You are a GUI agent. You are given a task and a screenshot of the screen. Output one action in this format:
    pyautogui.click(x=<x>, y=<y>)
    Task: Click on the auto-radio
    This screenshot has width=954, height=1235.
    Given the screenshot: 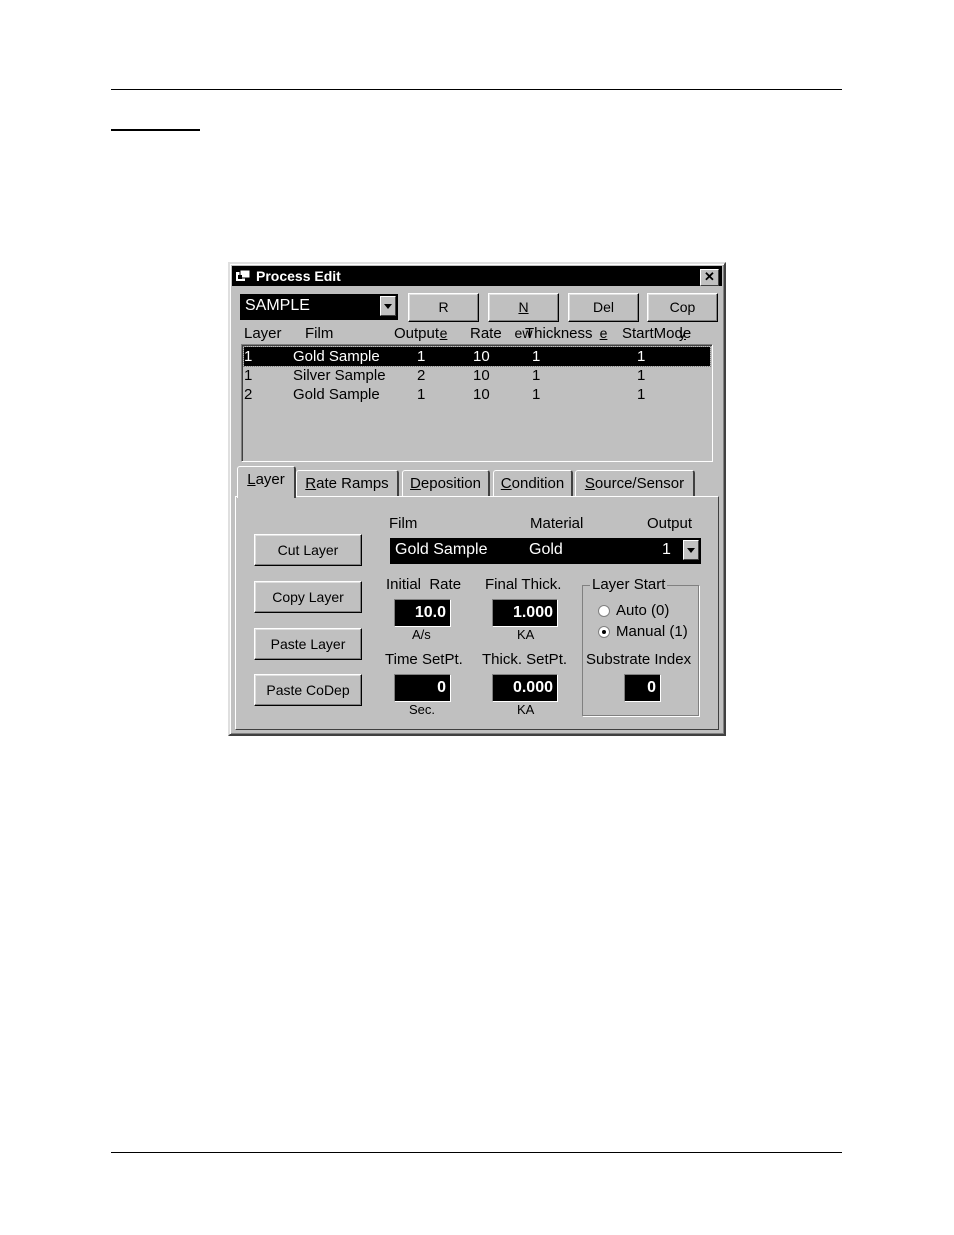 What is the action you would take?
    pyautogui.click(x=604, y=611)
    